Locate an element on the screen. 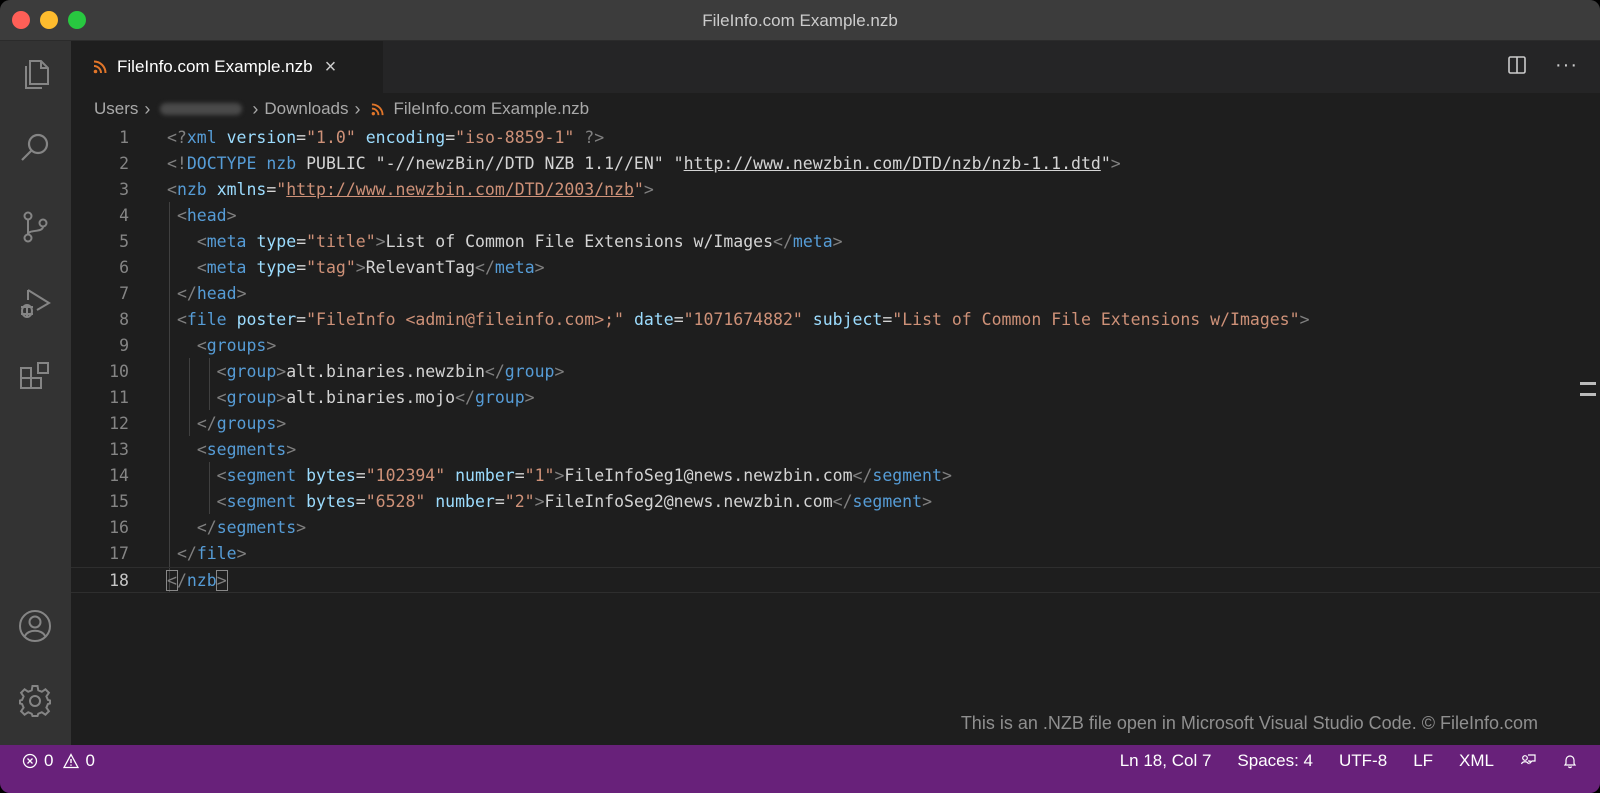  search-icon is located at coordinates (35, 148).